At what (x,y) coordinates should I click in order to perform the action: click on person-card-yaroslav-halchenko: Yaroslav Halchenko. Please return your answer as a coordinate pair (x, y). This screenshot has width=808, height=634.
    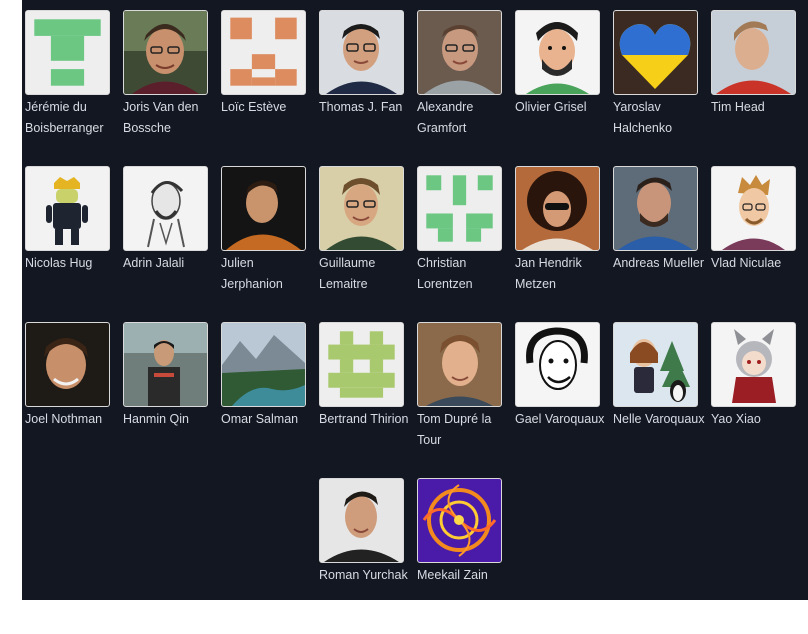
    Looking at the image, I should click on (662, 88).